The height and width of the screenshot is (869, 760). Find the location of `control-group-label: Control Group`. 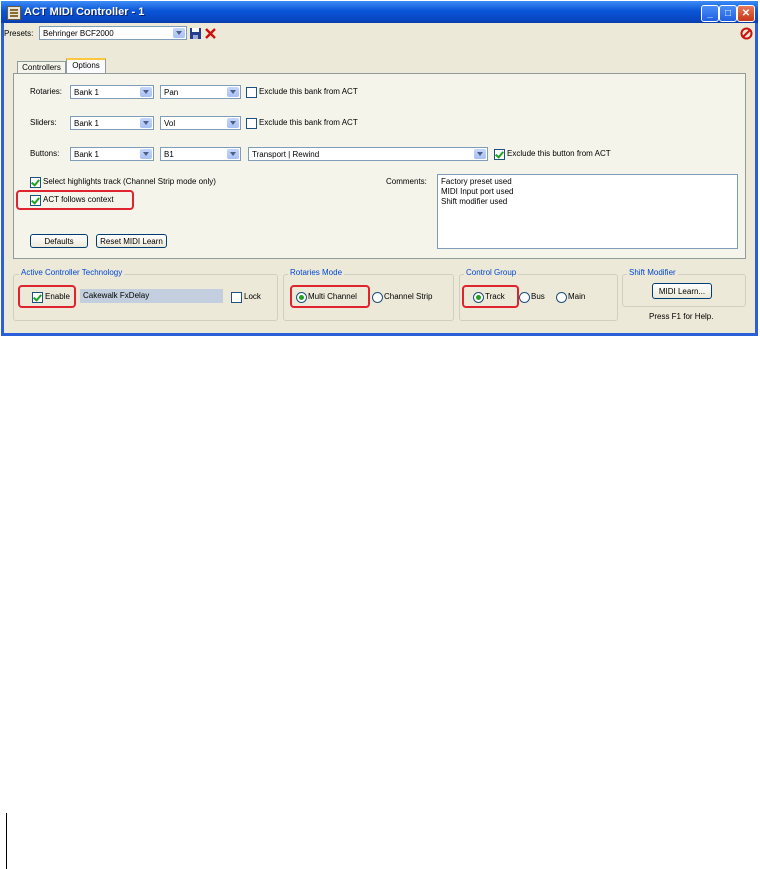

control-group-label: Control Group is located at coordinates (491, 272).